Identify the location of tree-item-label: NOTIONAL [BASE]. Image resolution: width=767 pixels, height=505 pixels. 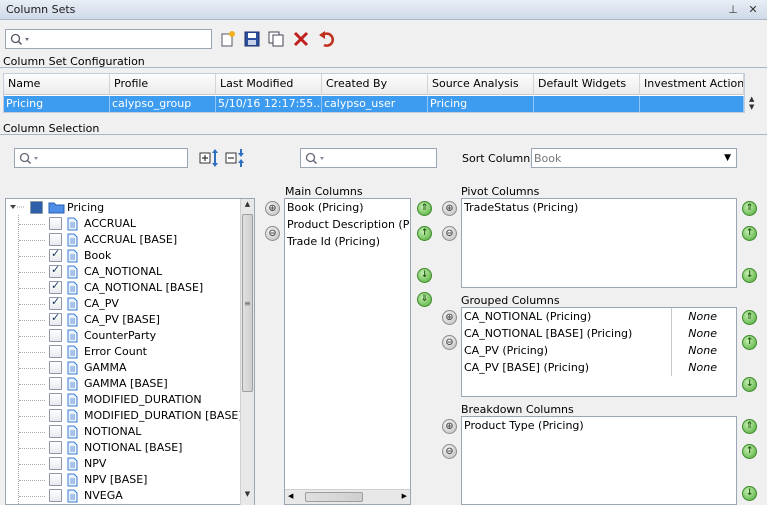
(133, 448).